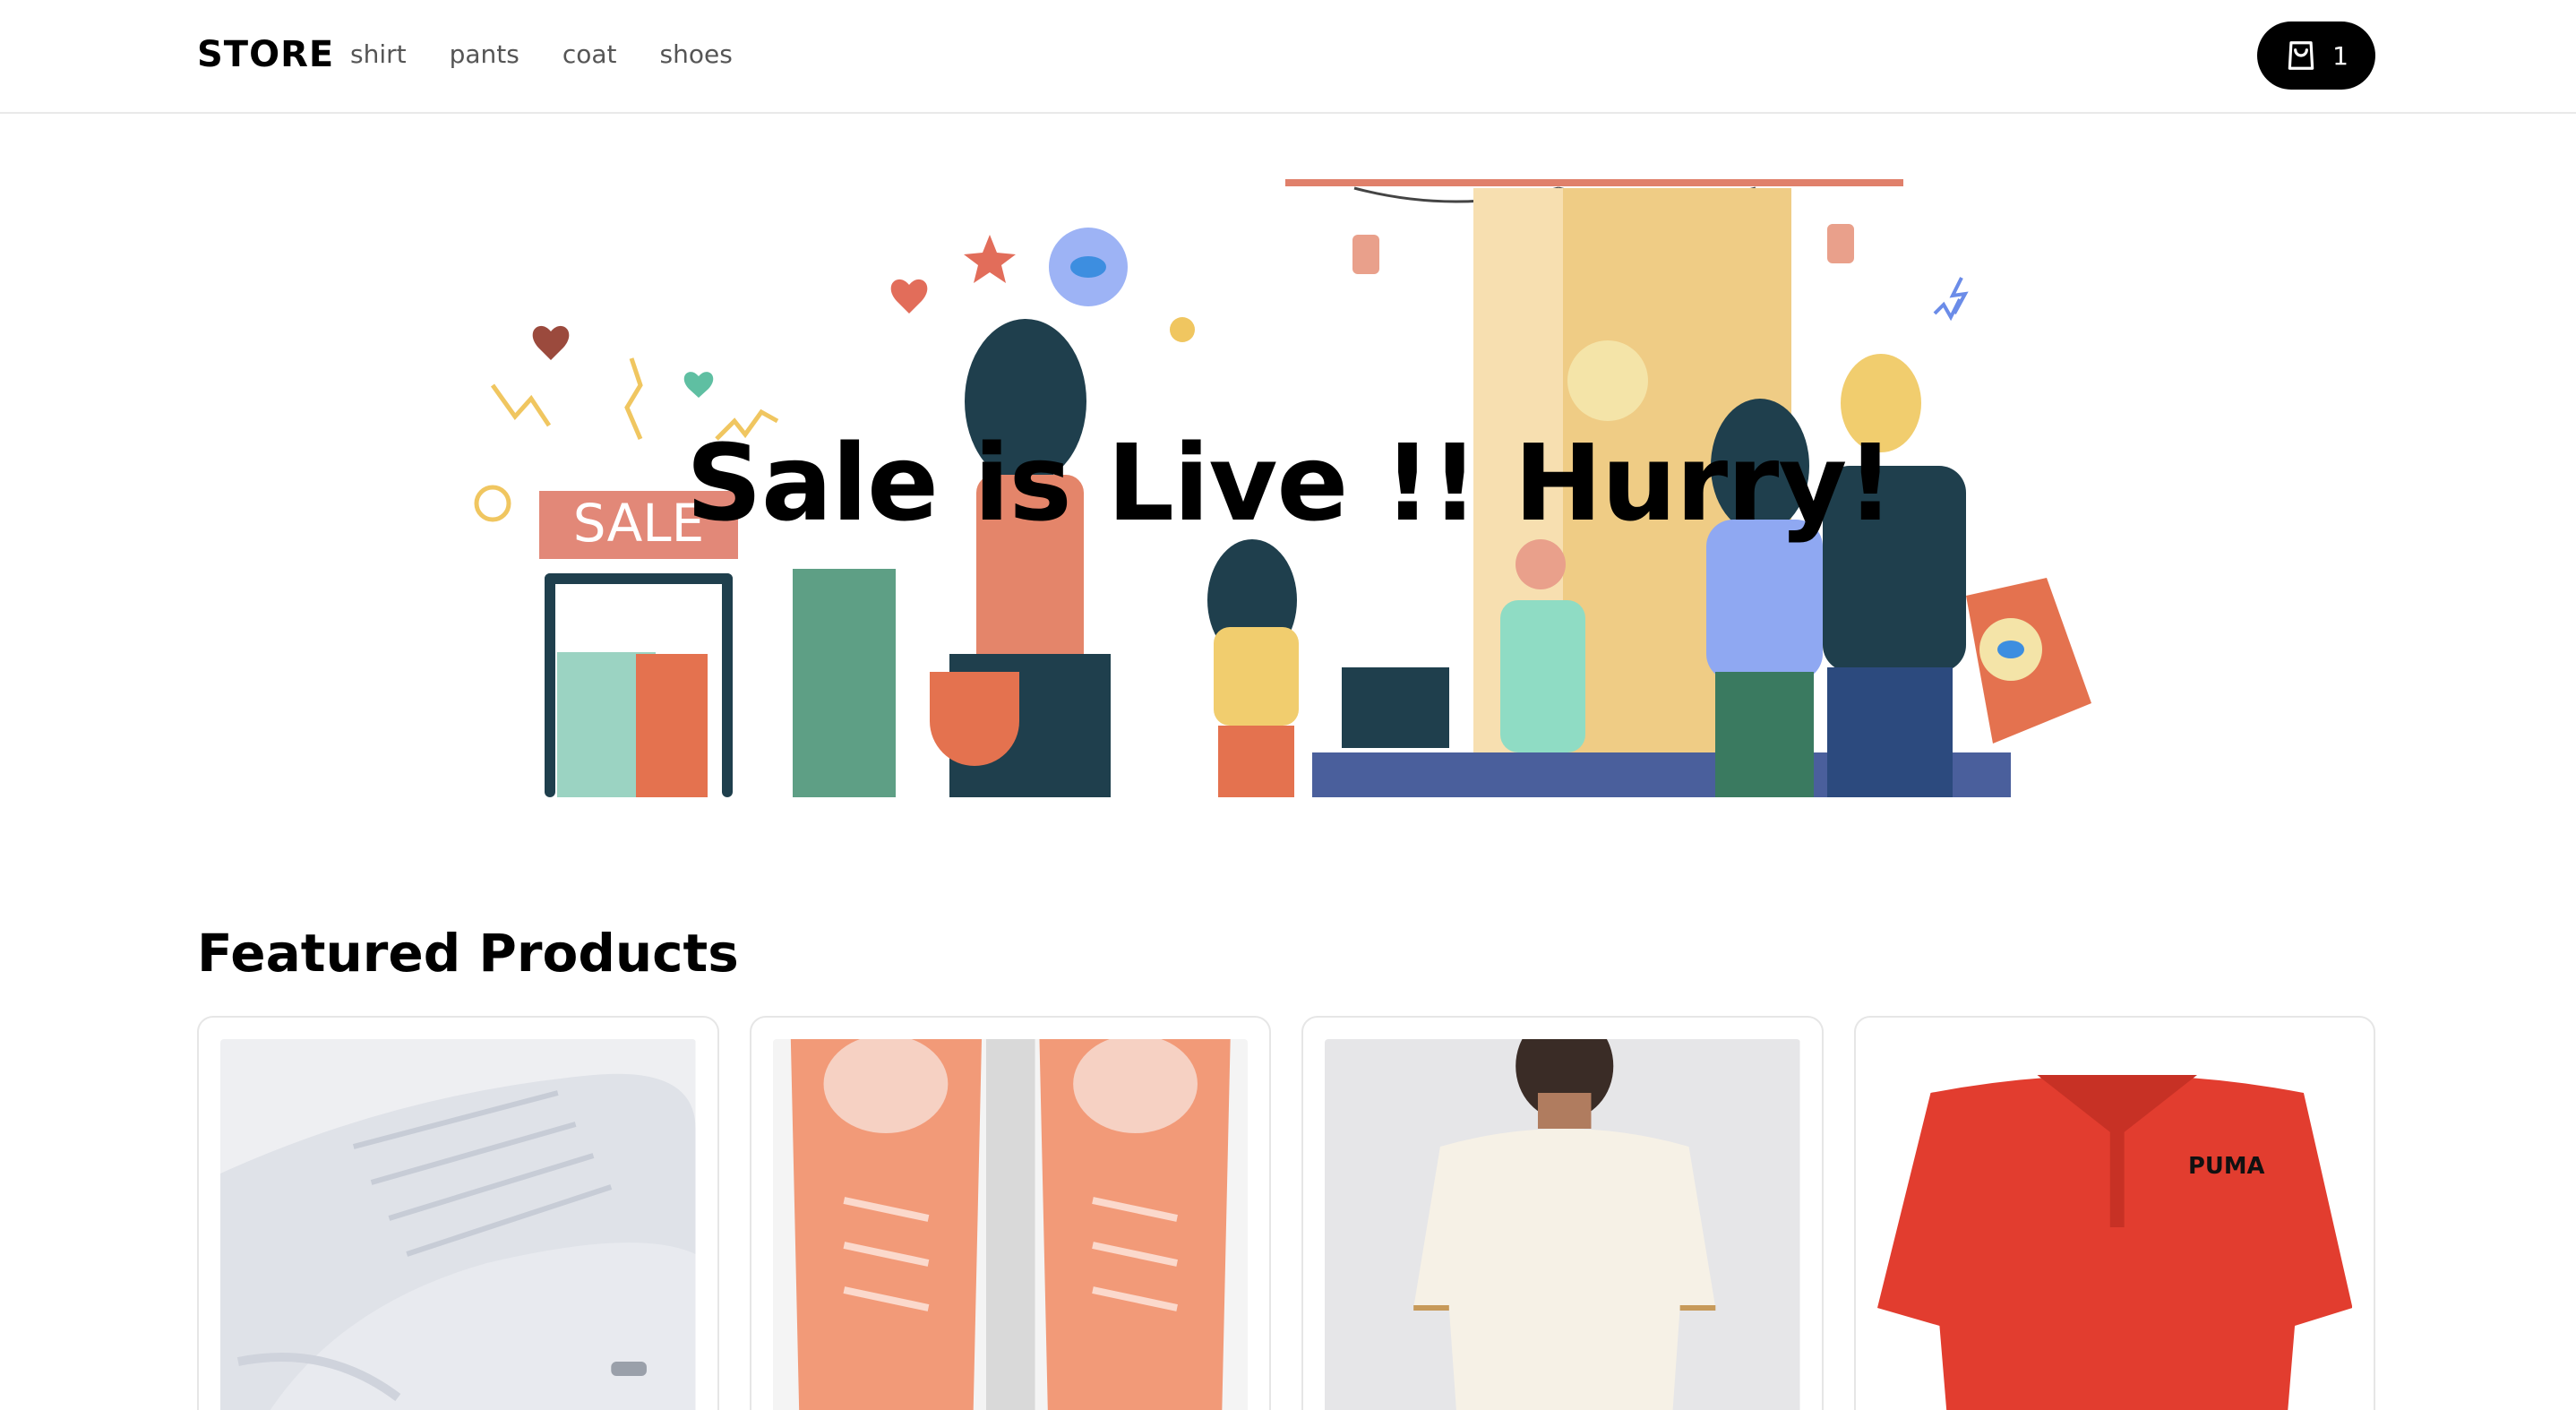 The image size is (2576, 1410). I want to click on product-image: PUMA, so click(2114, 1224).